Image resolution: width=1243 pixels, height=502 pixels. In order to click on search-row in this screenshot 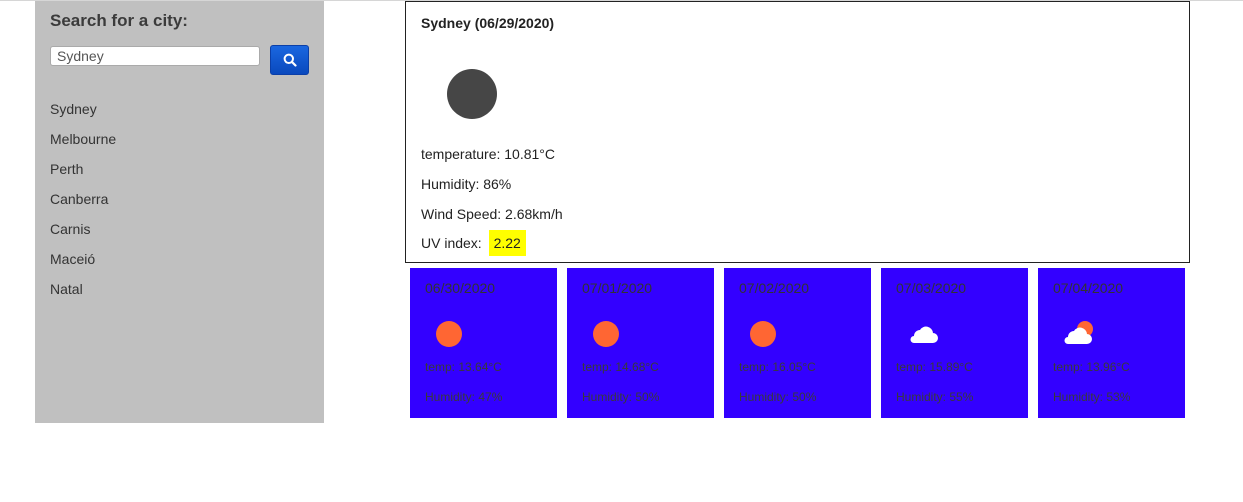, I will do `click(179, 60)`.